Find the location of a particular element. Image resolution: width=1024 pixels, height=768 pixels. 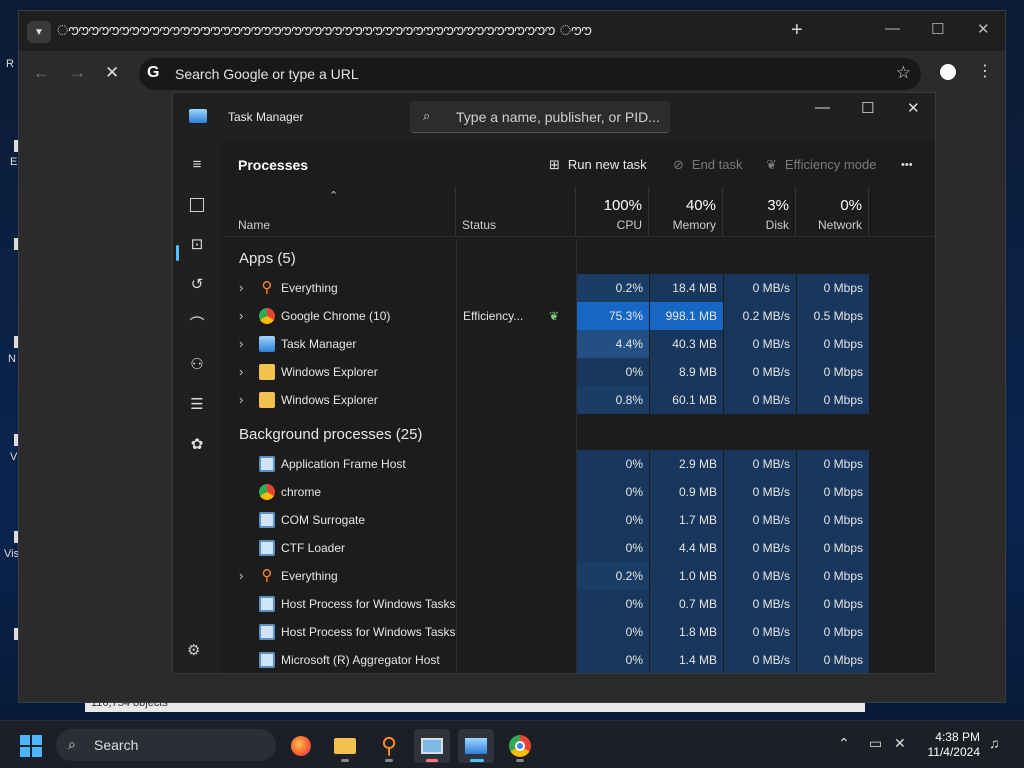

hamburger-menu-icon: ≡ is located at coordinates (197, 165).